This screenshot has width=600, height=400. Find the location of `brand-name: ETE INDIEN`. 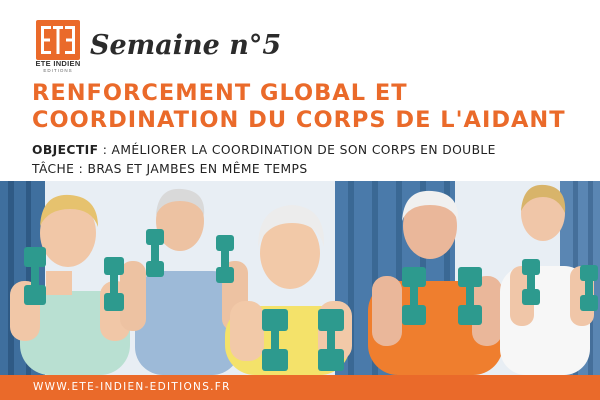

brand-name: ETE INDIEN is located at coordinates (58, 63).